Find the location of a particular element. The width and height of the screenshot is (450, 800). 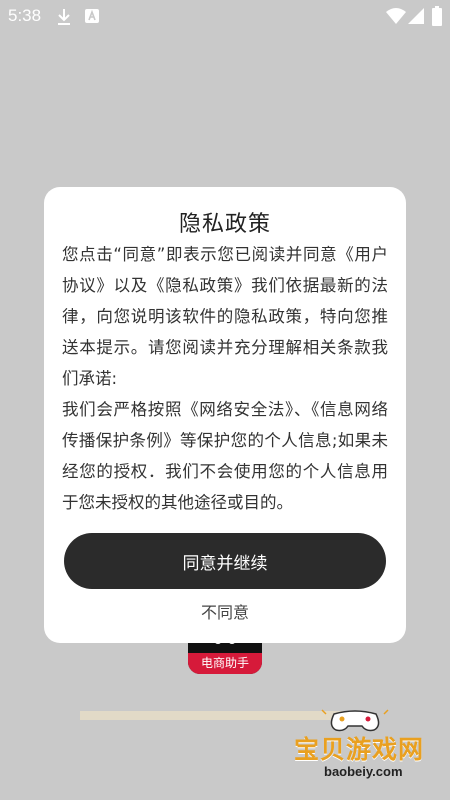

watermark-domain: baobeiy.com is located at coordinates (363, 771).